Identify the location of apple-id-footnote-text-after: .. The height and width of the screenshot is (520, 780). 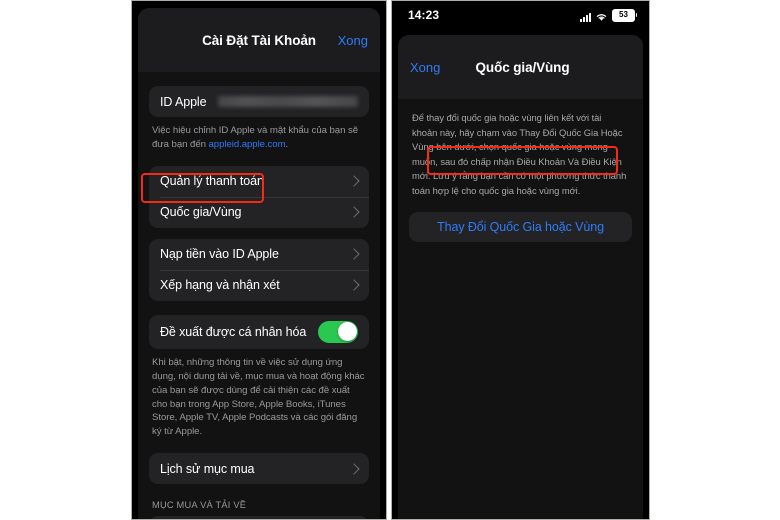
(287, 144).